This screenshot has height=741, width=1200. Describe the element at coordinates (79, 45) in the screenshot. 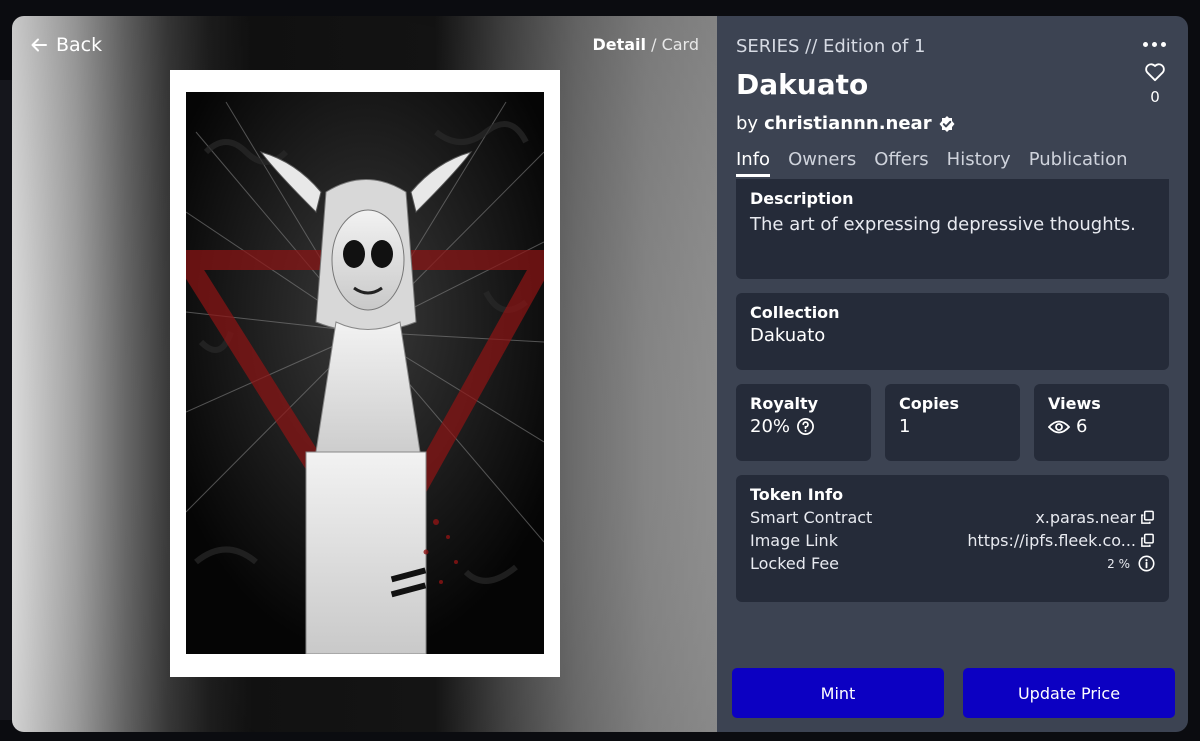

I see `back-label: Back` at that location.